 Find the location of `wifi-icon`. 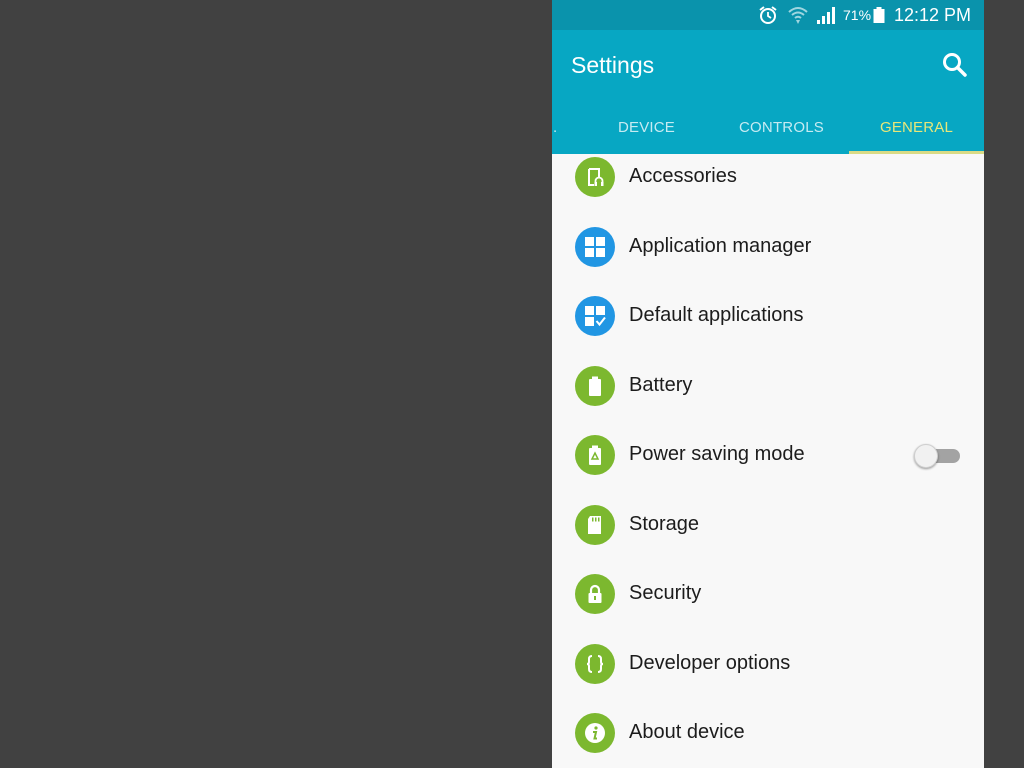

wifi-icon is located at coordinates (798, 15).